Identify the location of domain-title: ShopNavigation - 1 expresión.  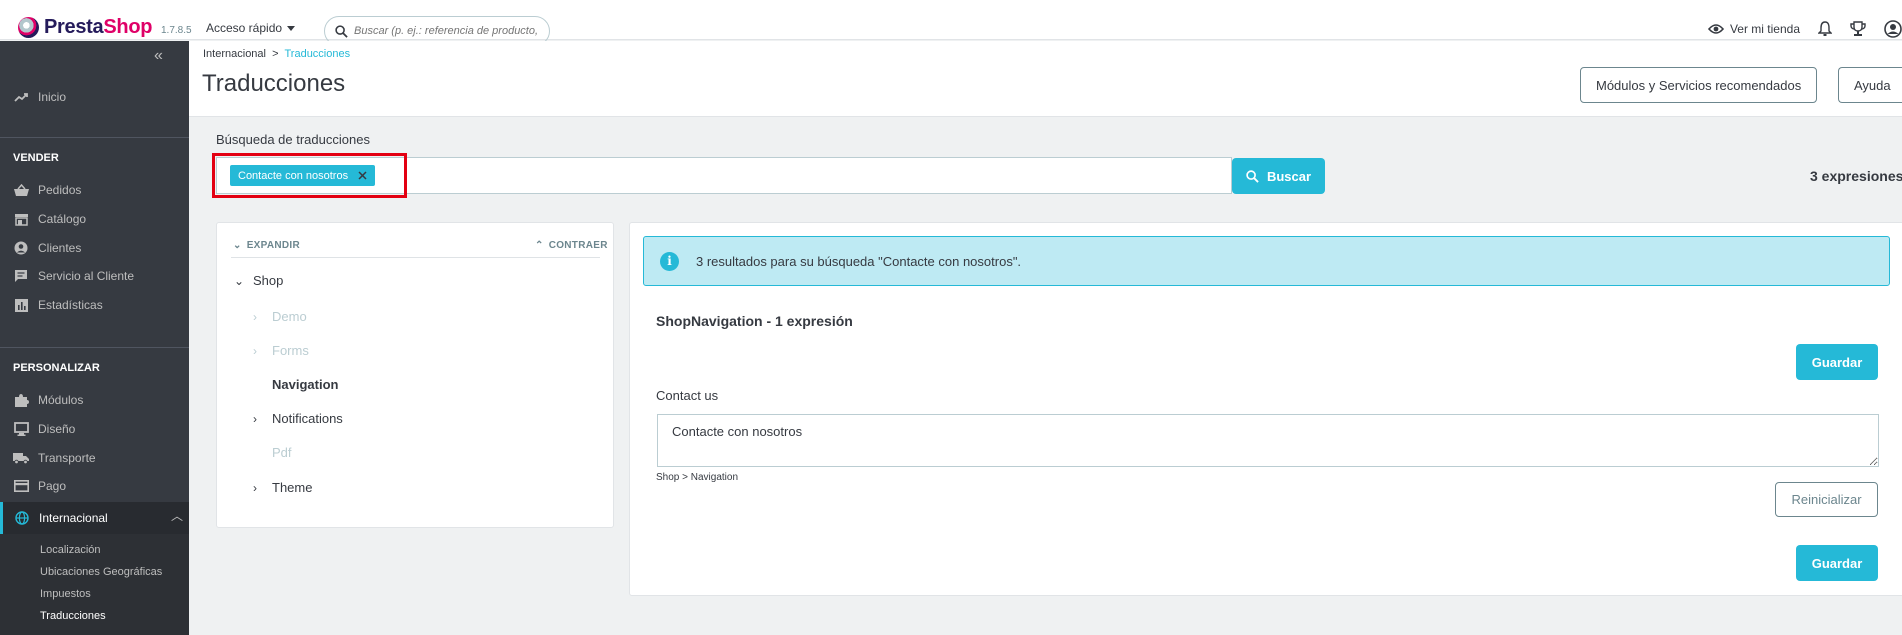
(754, 321).